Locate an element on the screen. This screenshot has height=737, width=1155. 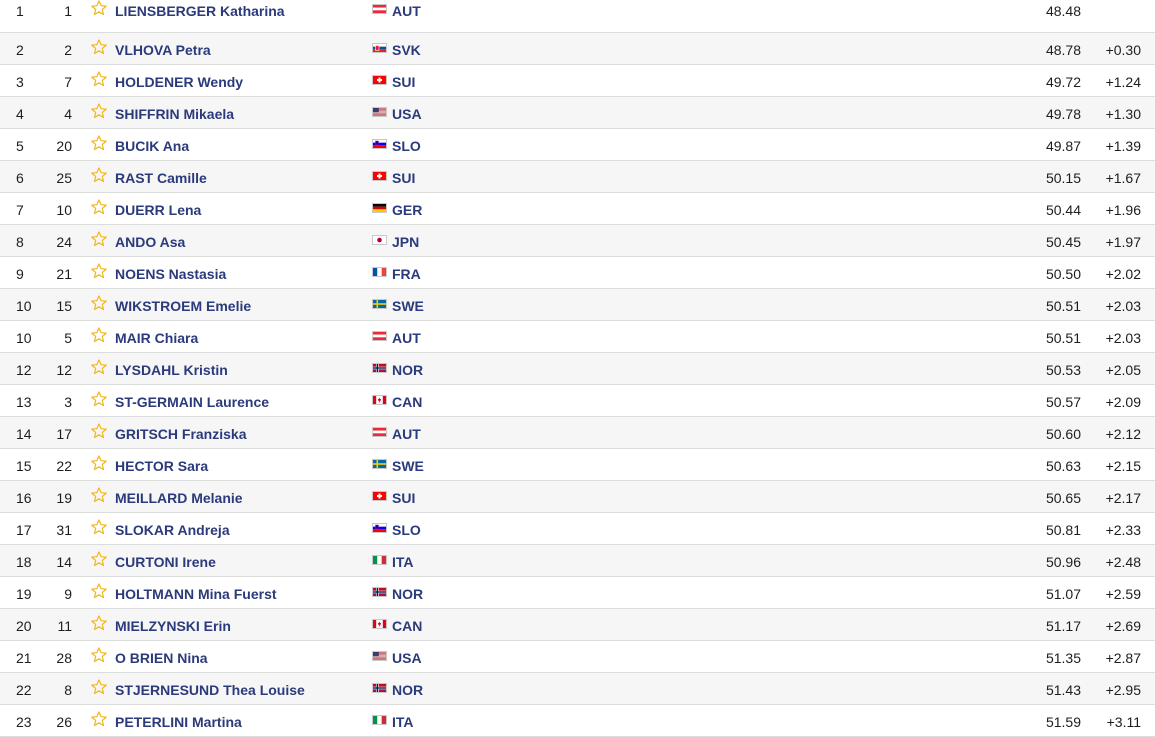
athlete-name-link: ANDO Asa is located at coordinates (150, 242).